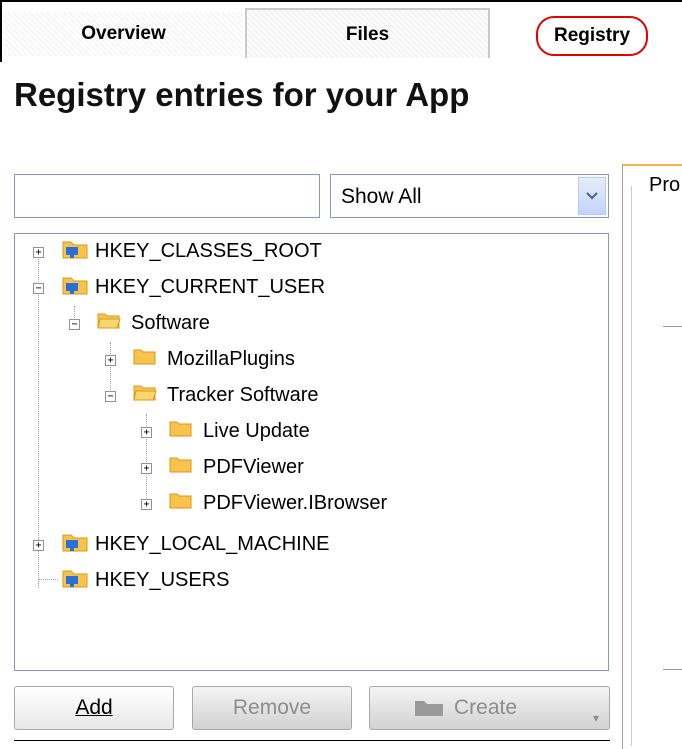  Describe the element at coordinates (631, 466) in the screenshot. I see `panel-divider` at that location.